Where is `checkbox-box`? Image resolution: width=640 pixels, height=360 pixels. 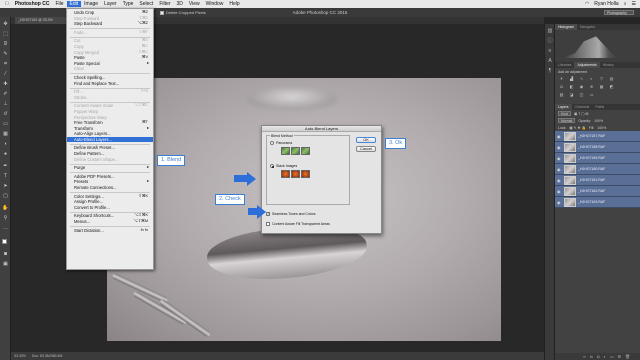
checkbox-box is located at coordinates (162, 12).